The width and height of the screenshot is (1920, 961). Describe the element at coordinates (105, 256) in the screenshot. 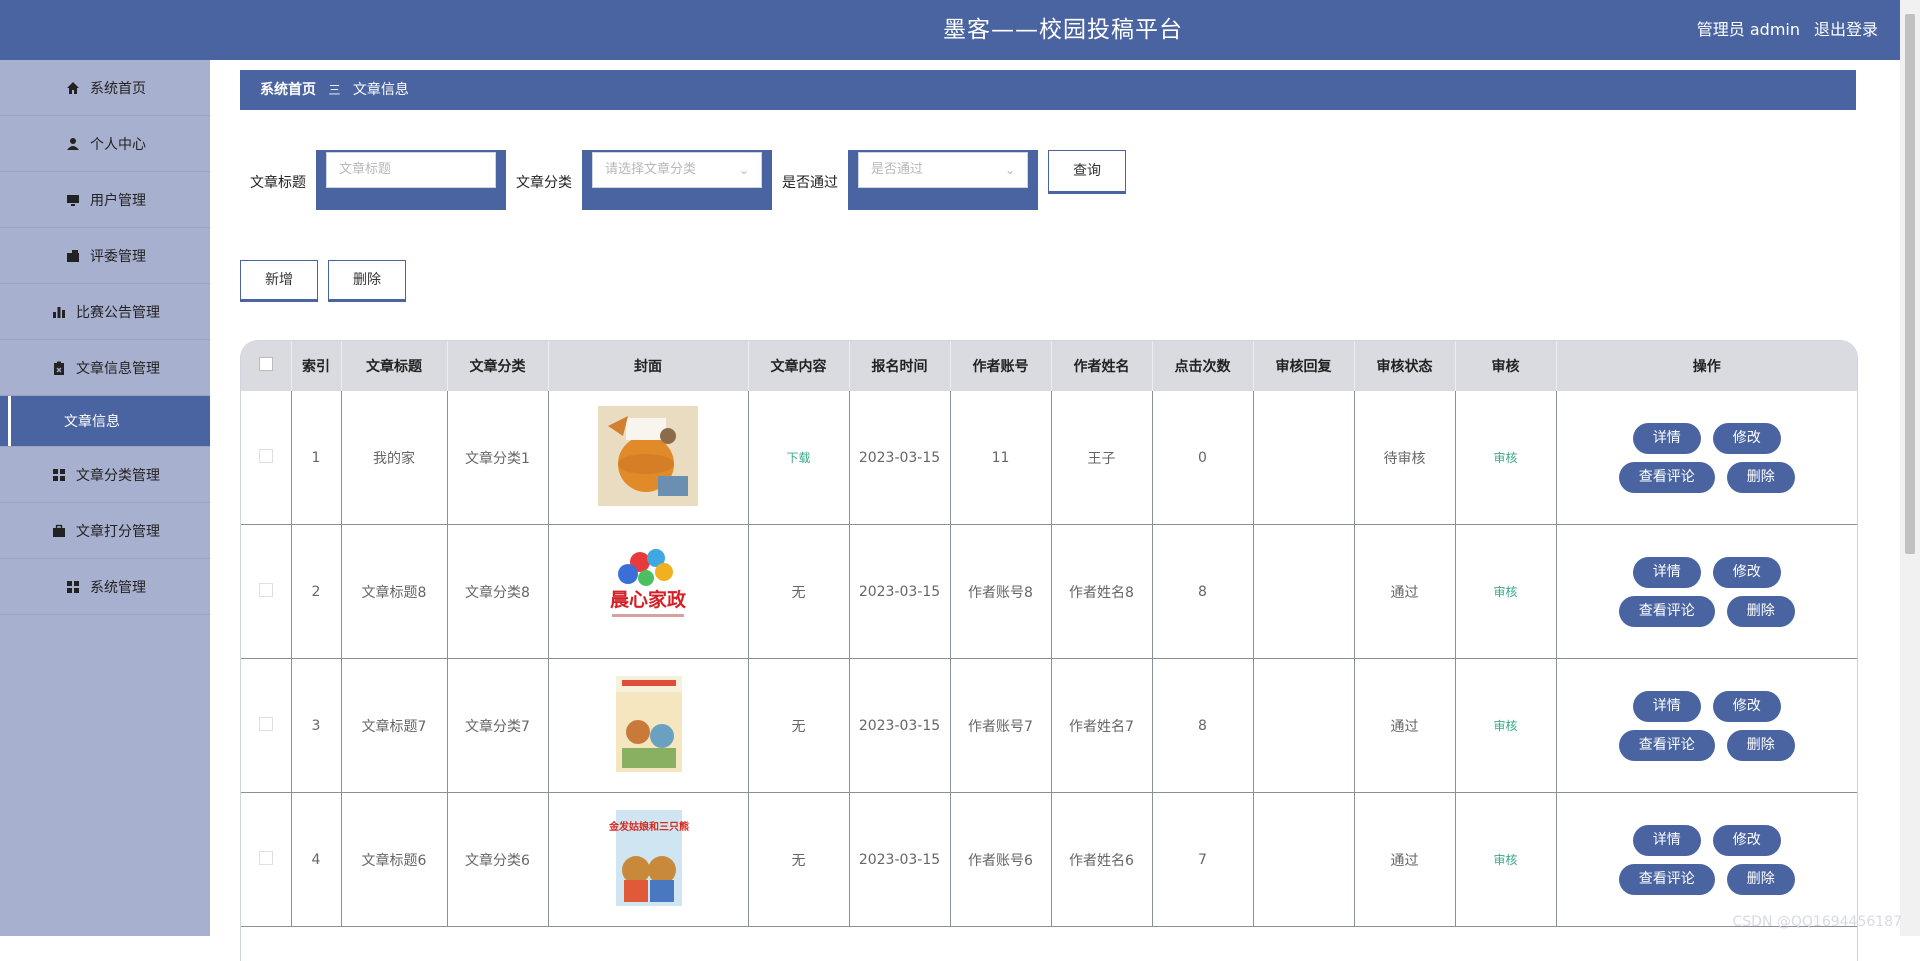

I see `sidebar-item-judges: 评委管理` at that location.